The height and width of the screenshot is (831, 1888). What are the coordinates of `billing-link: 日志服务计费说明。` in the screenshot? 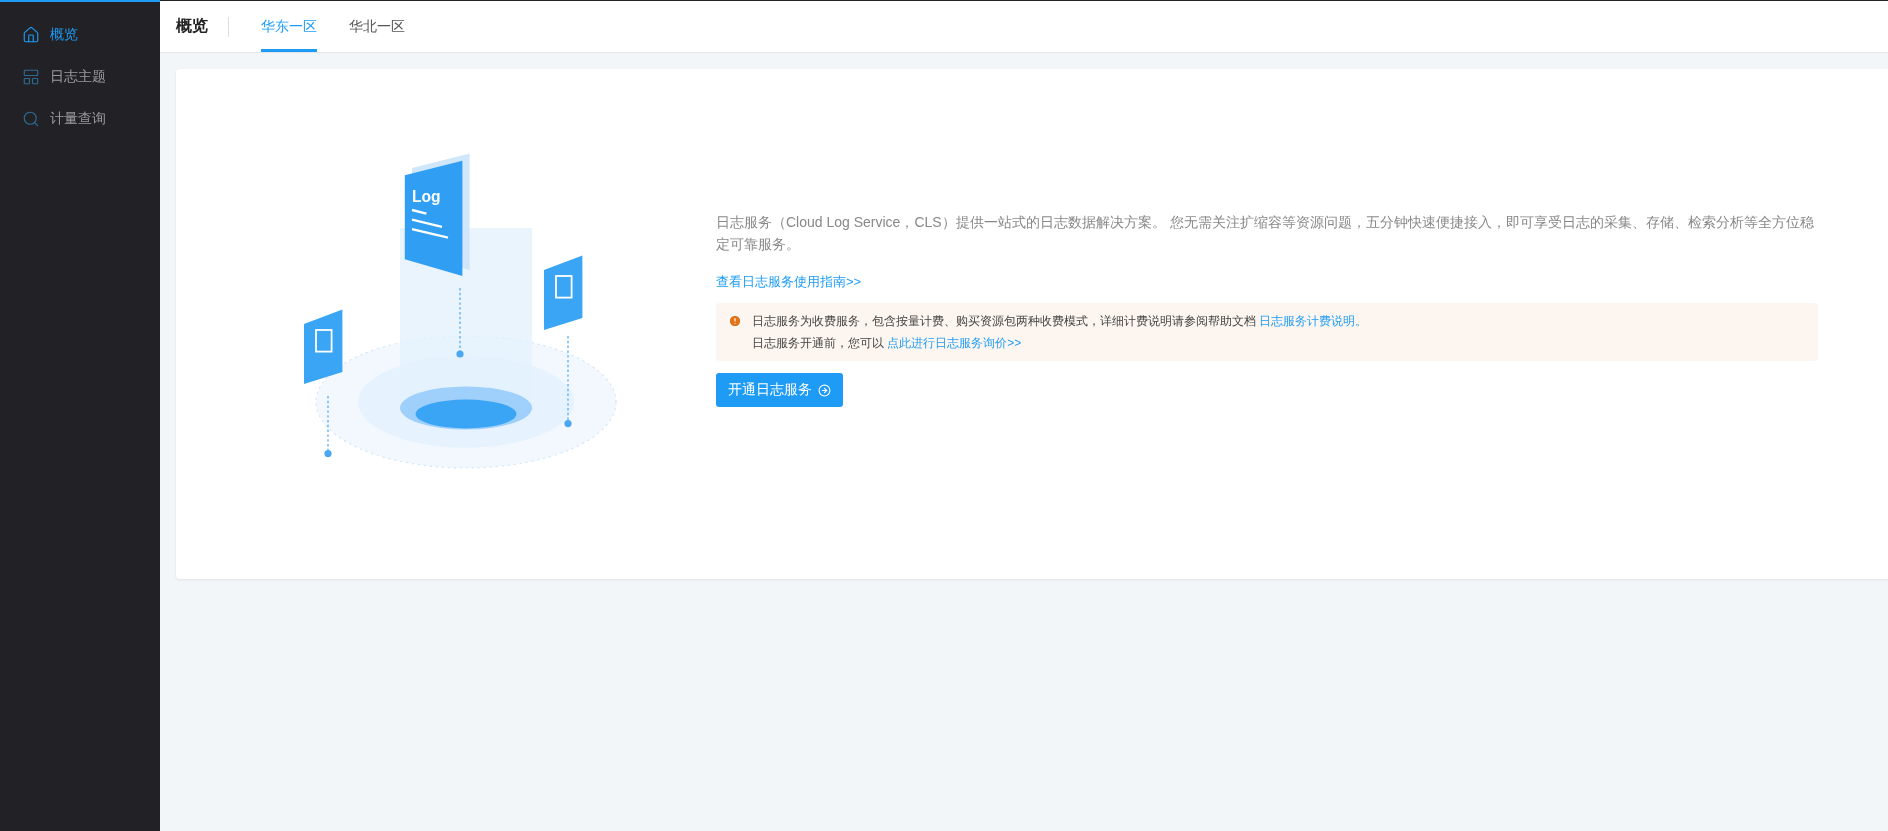 It's located at (1313, 321).